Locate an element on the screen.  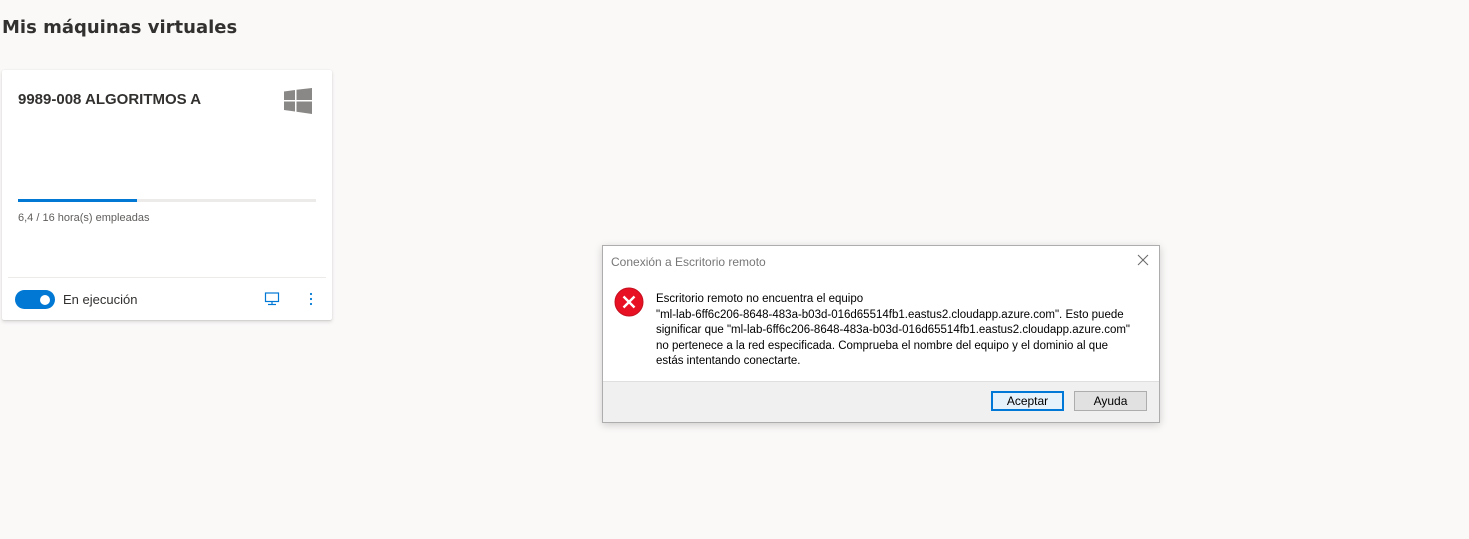
page-title: Mis máquinas virtuales is located at coordinates (120, 27).